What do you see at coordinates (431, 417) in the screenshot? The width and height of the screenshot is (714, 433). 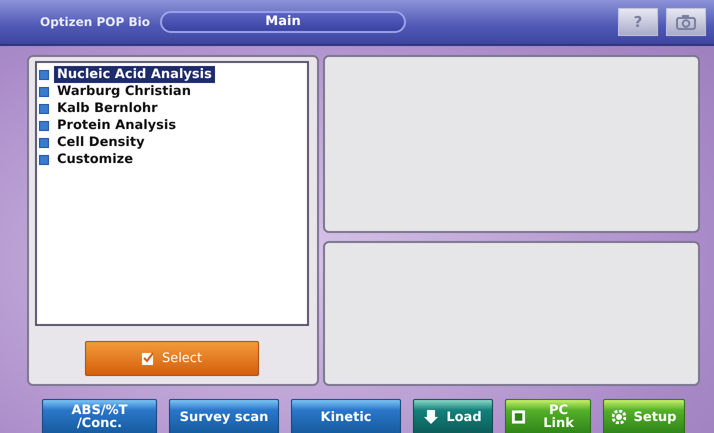 I see `download-icon` at bounding box center [431, 417].